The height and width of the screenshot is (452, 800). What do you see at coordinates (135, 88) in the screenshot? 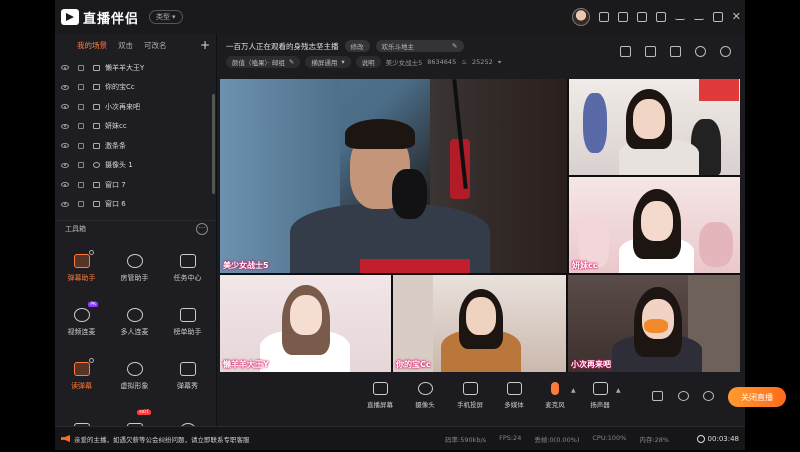
I see `source-item: 你的宝Cc` at bounding box center [135, 88].